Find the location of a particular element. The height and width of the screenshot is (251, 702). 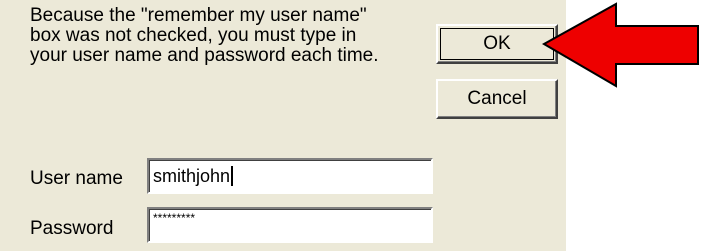

password-field: ********* is located at coordinates (290, 225).